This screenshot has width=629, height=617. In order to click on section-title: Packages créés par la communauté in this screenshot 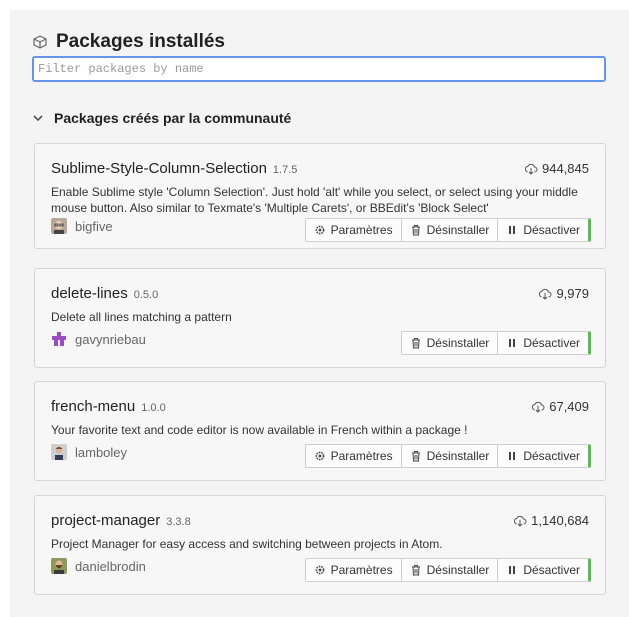, I will do `click(173, 118)`.